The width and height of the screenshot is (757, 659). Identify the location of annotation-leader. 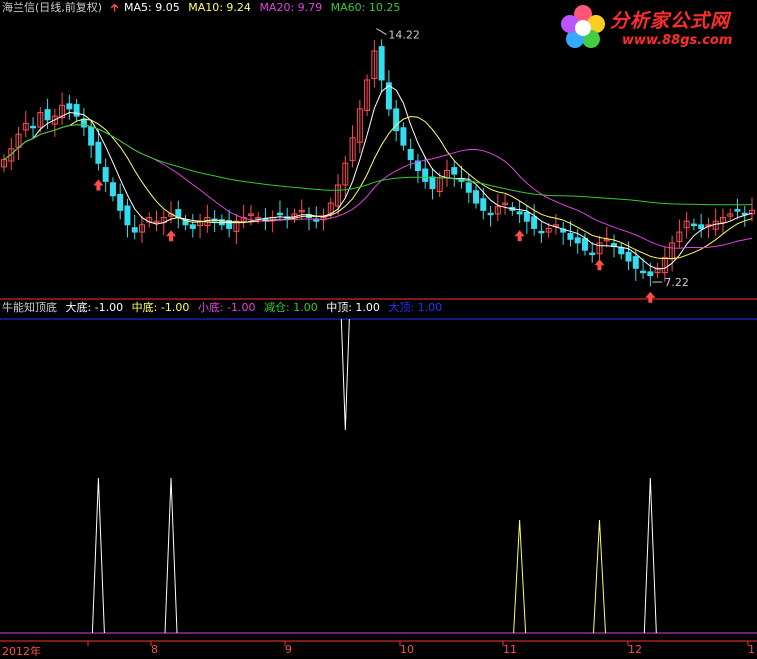
(381, 31).